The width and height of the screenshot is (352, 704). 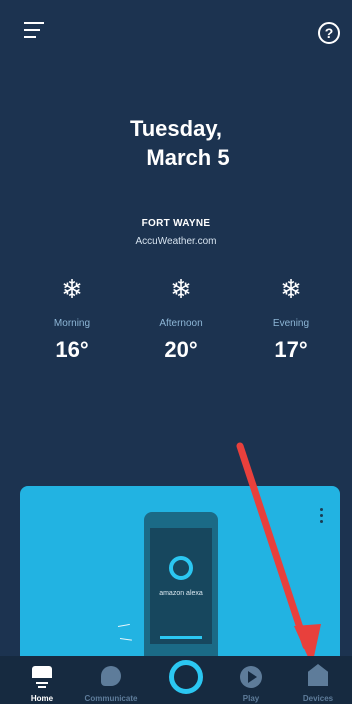 I want to click on forecast-period-label: Morning, so click(x=72, y=323).